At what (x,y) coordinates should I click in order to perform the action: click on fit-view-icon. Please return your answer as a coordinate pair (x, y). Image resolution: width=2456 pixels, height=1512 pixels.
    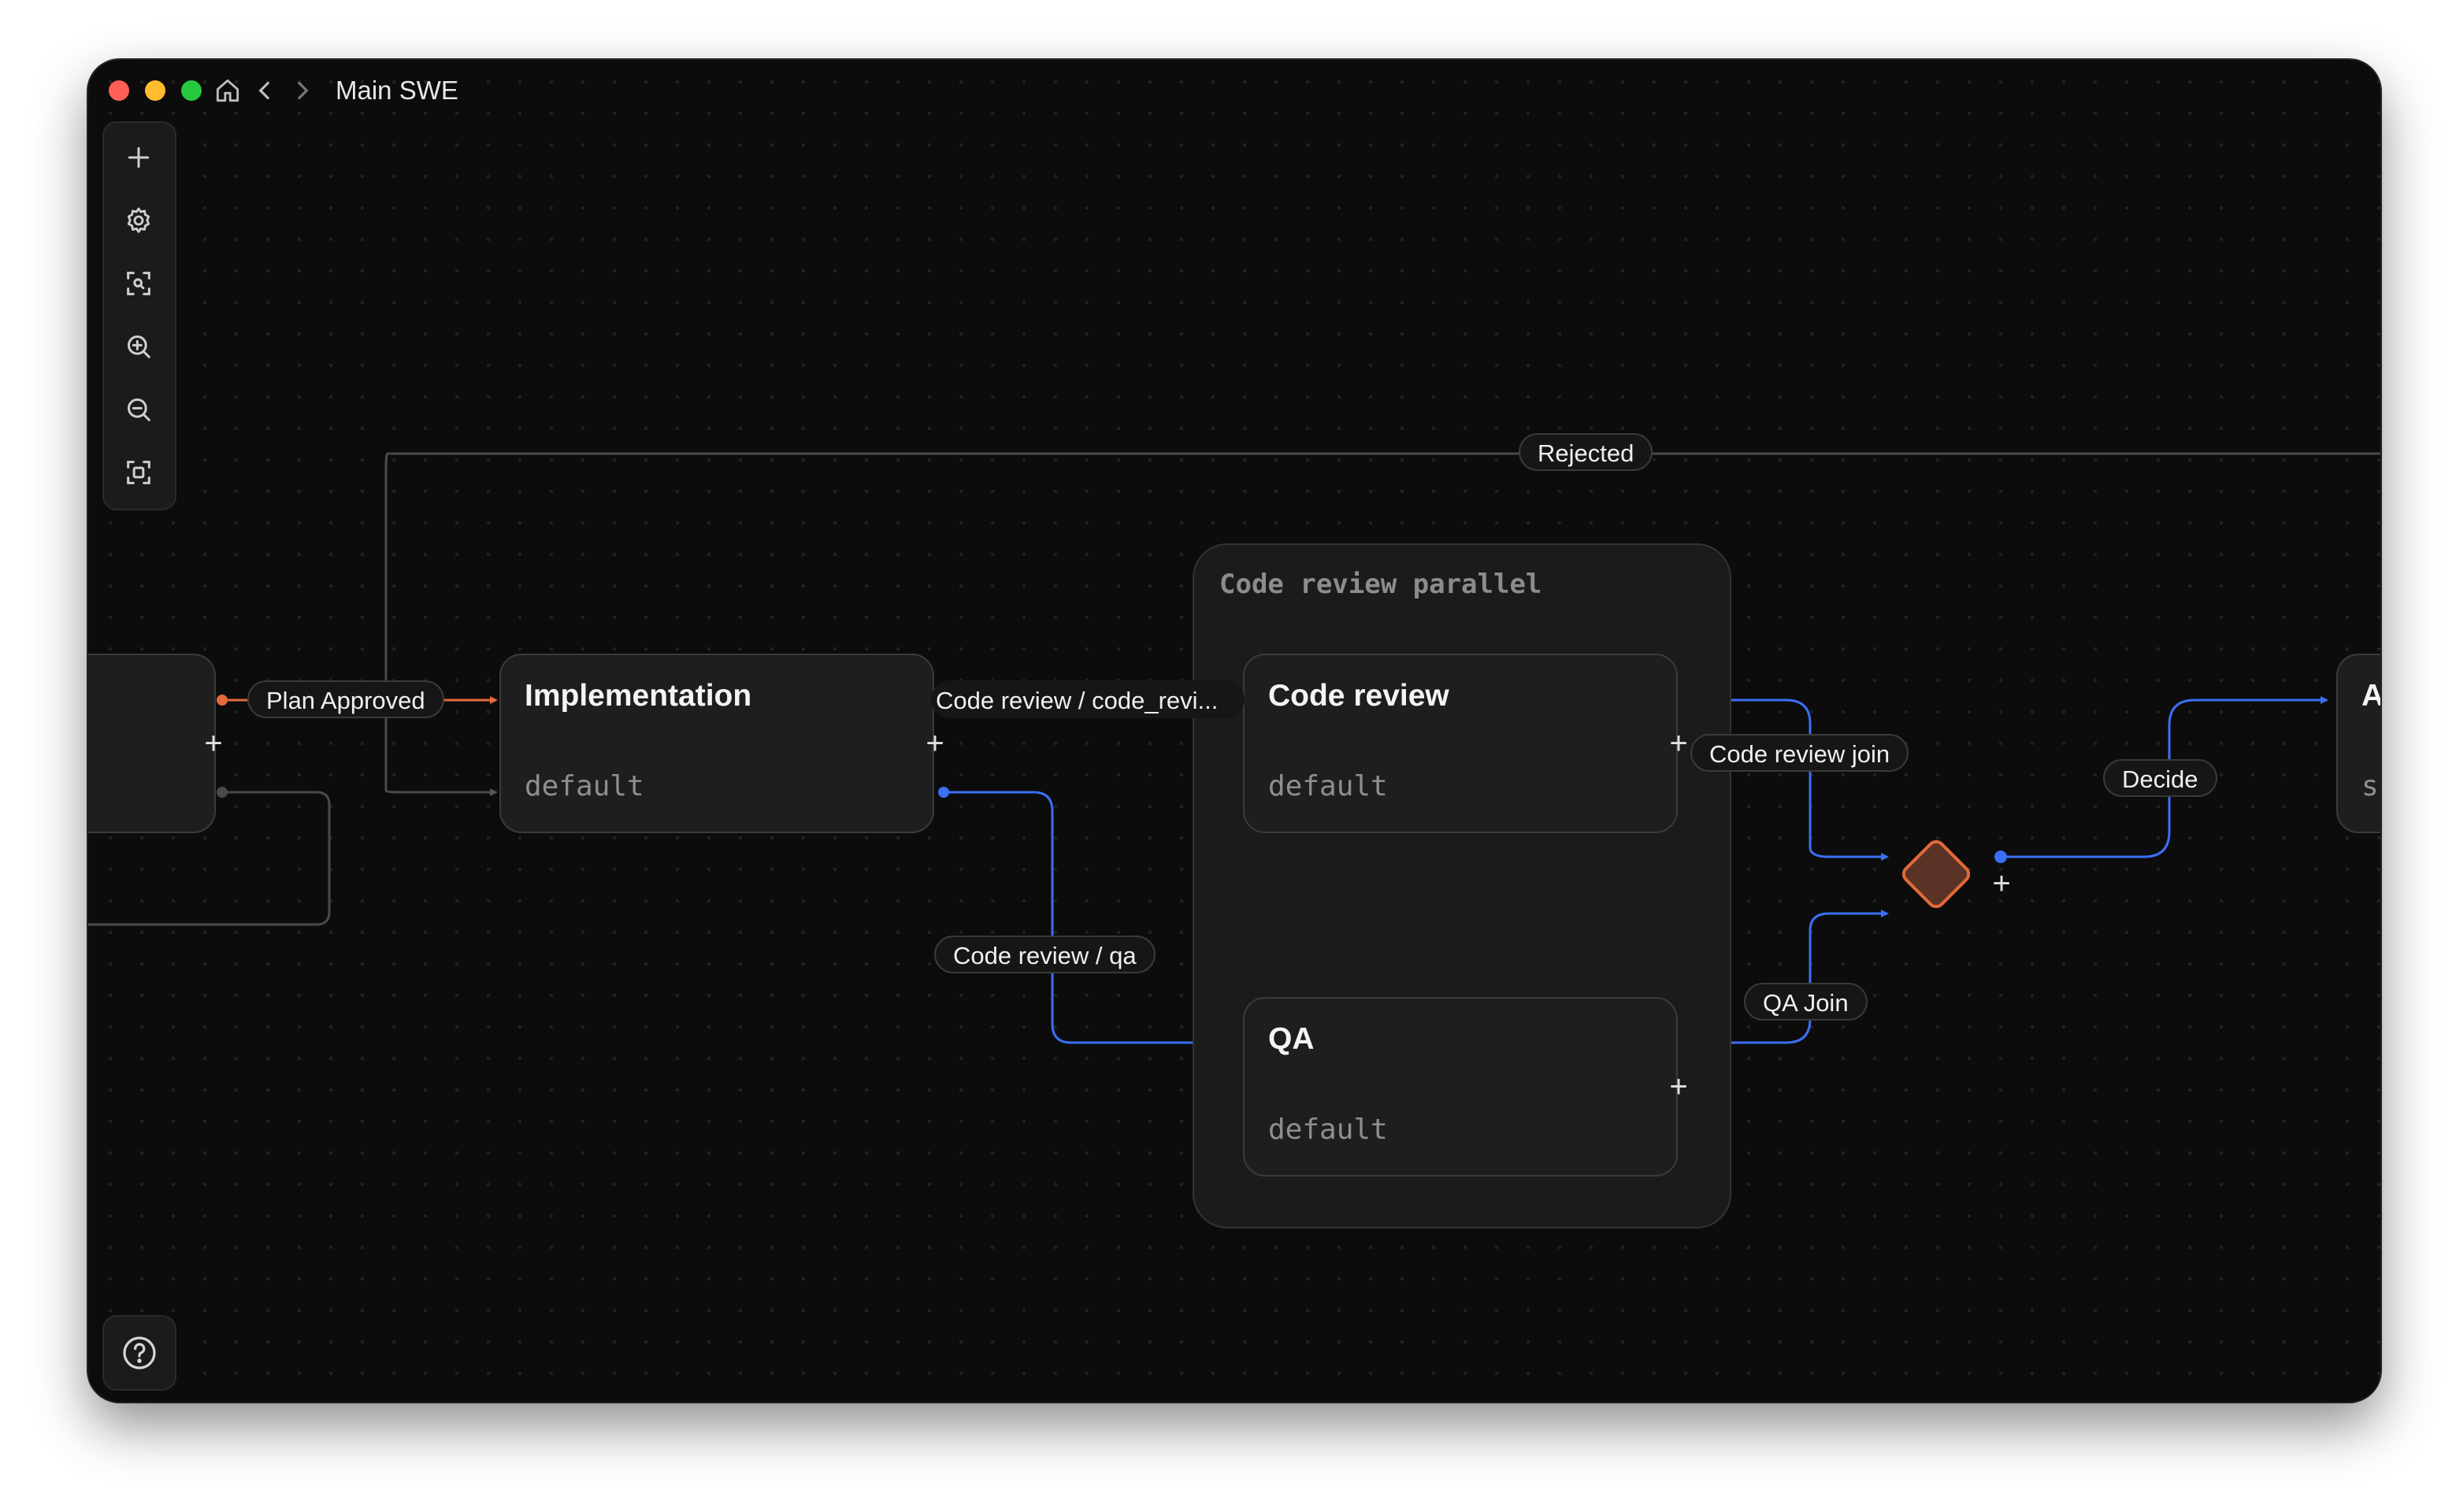
    Looking at the image, I should click on (138, 472).